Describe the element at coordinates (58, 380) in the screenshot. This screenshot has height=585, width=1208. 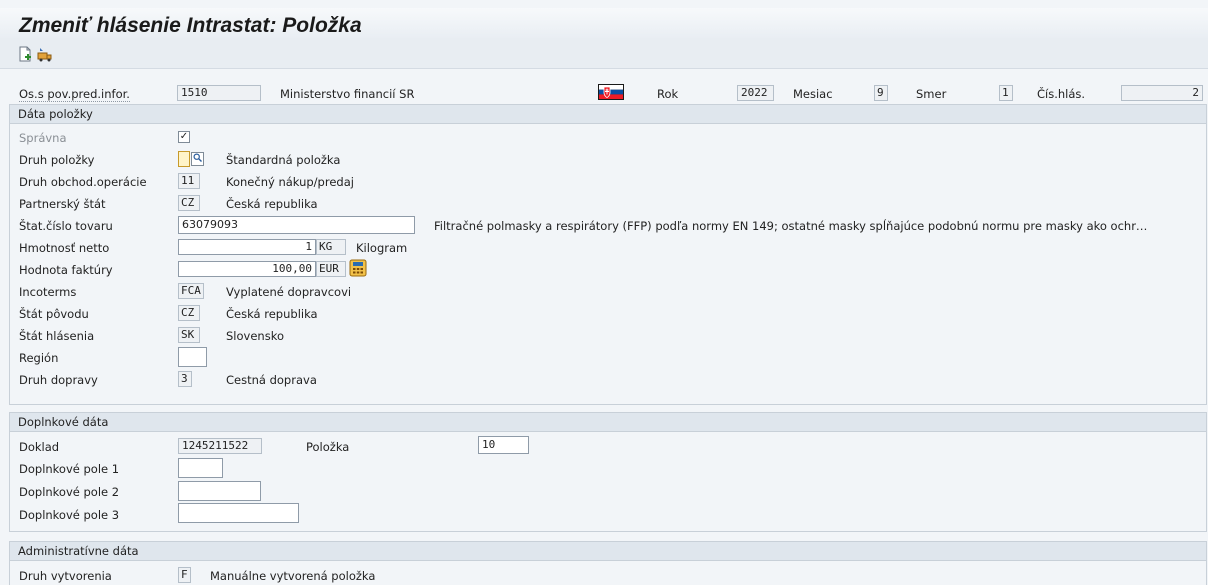
I see `transport-mode-label: Druh dopravy` at that location.